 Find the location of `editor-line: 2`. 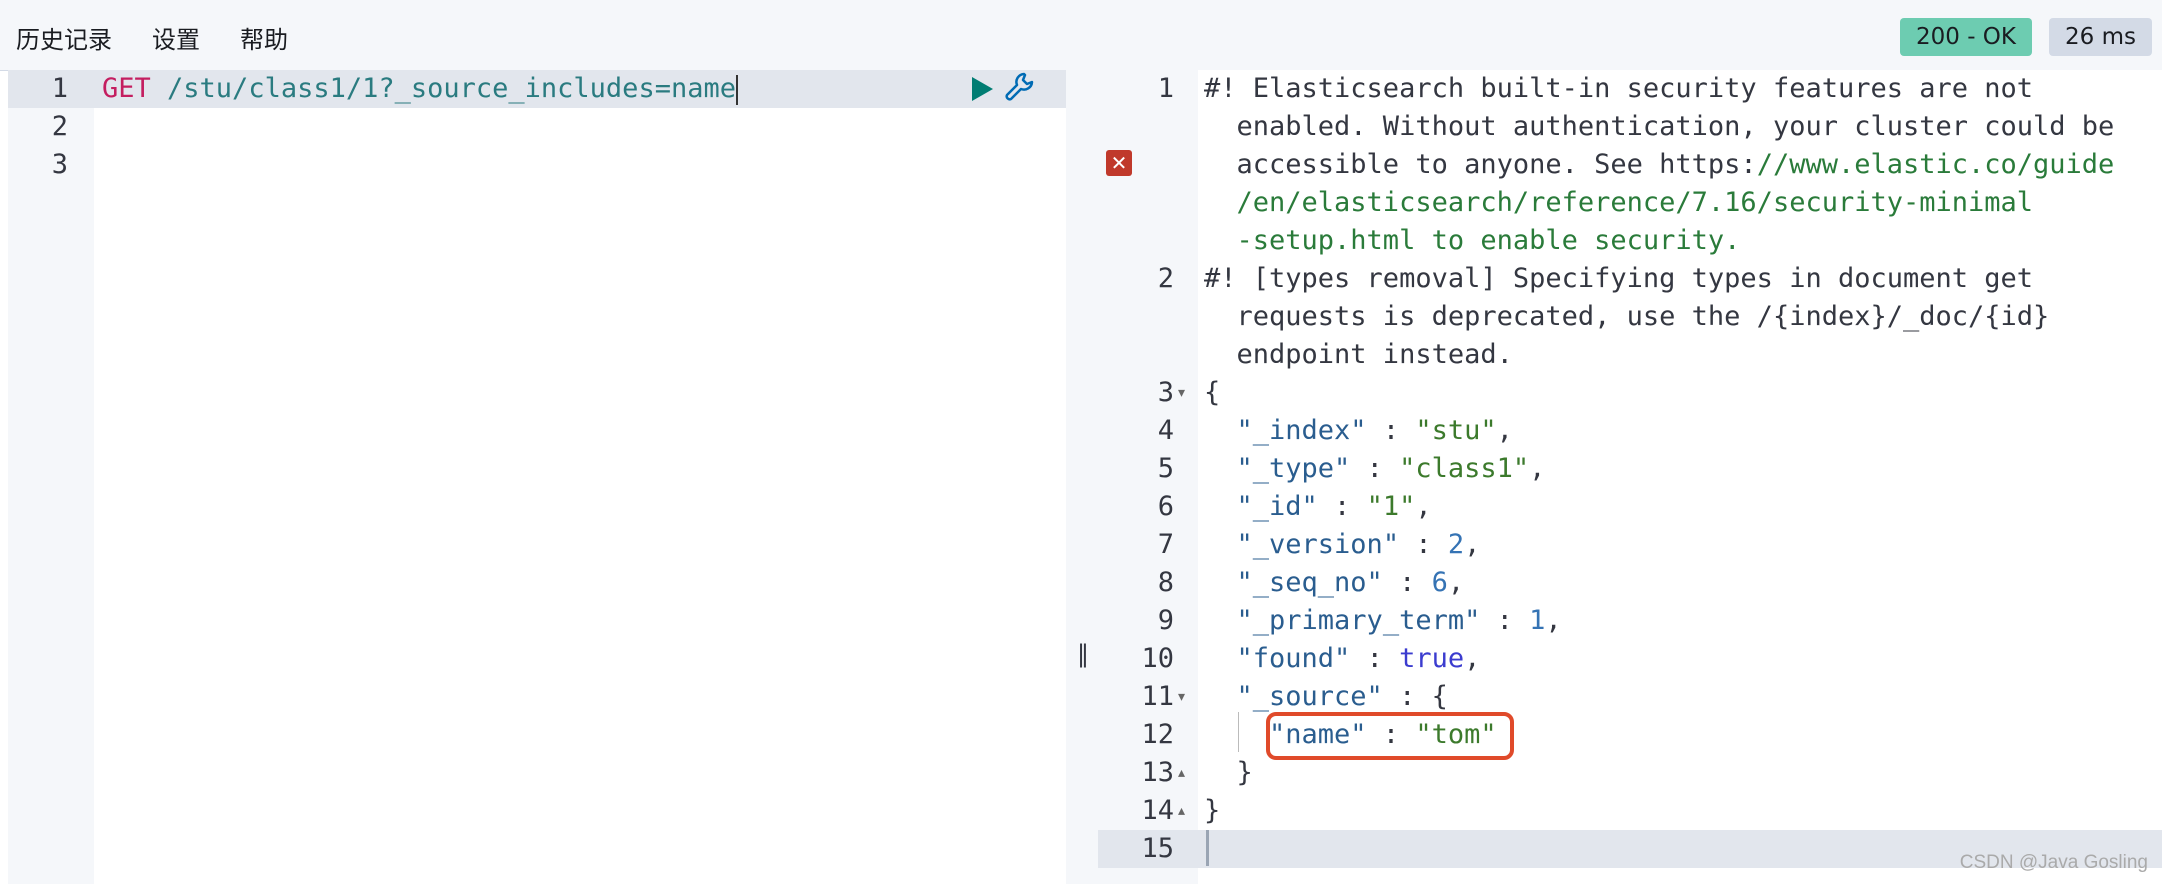

editor-line: 2 is located at coordinates (537, 127).